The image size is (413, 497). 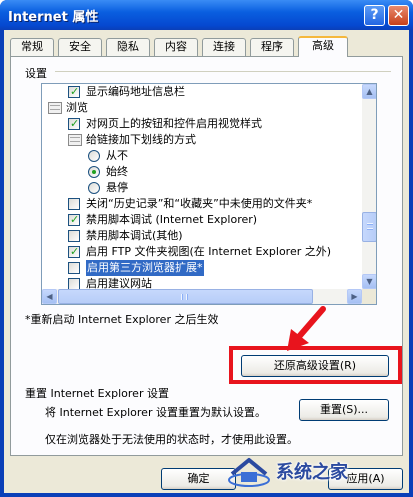 I want to click on house-logo-icon, so click(x=249, y=472).